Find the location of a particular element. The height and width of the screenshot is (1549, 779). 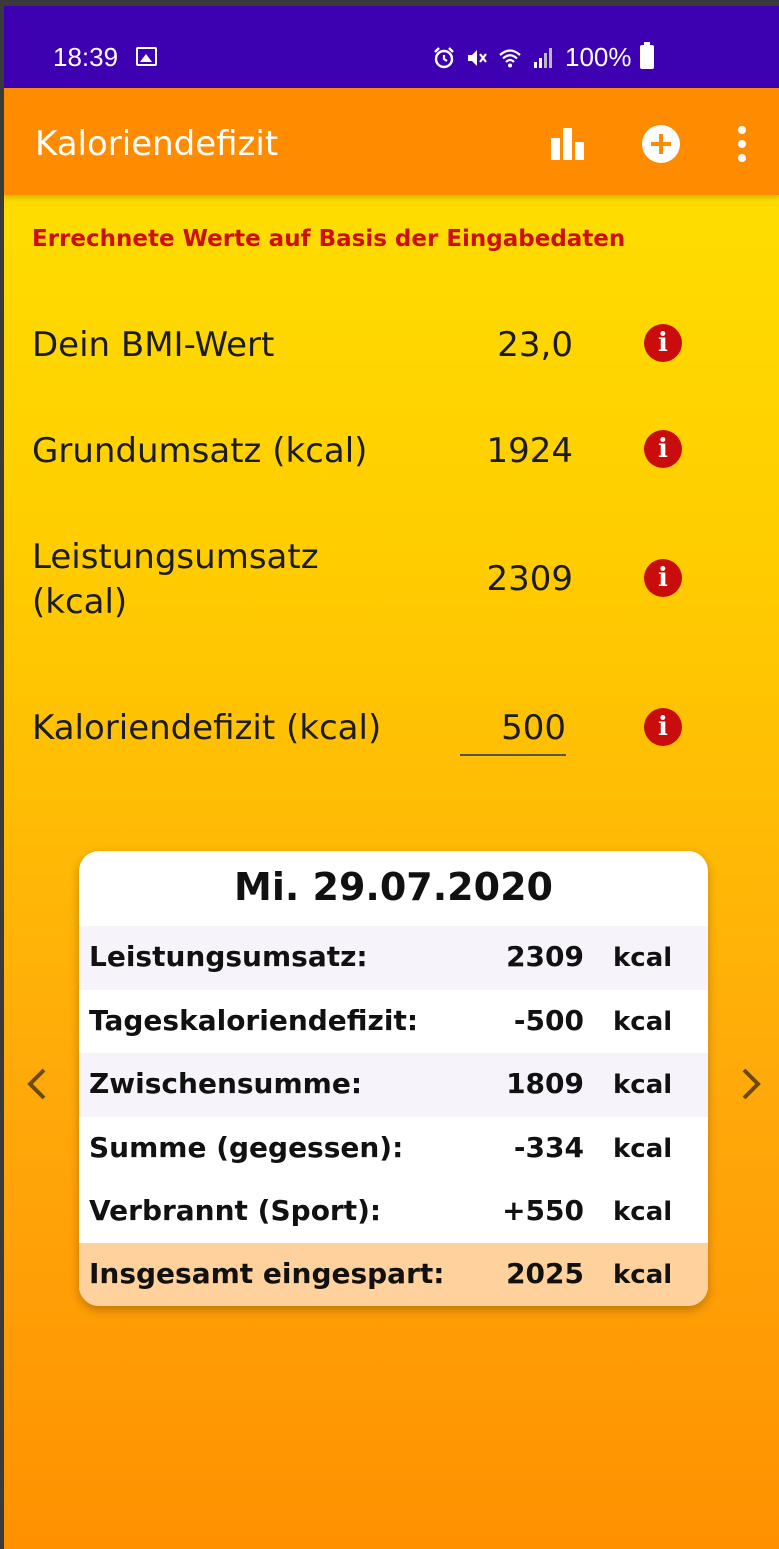

kaloriendefizit-label: Kaloriendefizit (kcal) is located at coordinates (207, 728).